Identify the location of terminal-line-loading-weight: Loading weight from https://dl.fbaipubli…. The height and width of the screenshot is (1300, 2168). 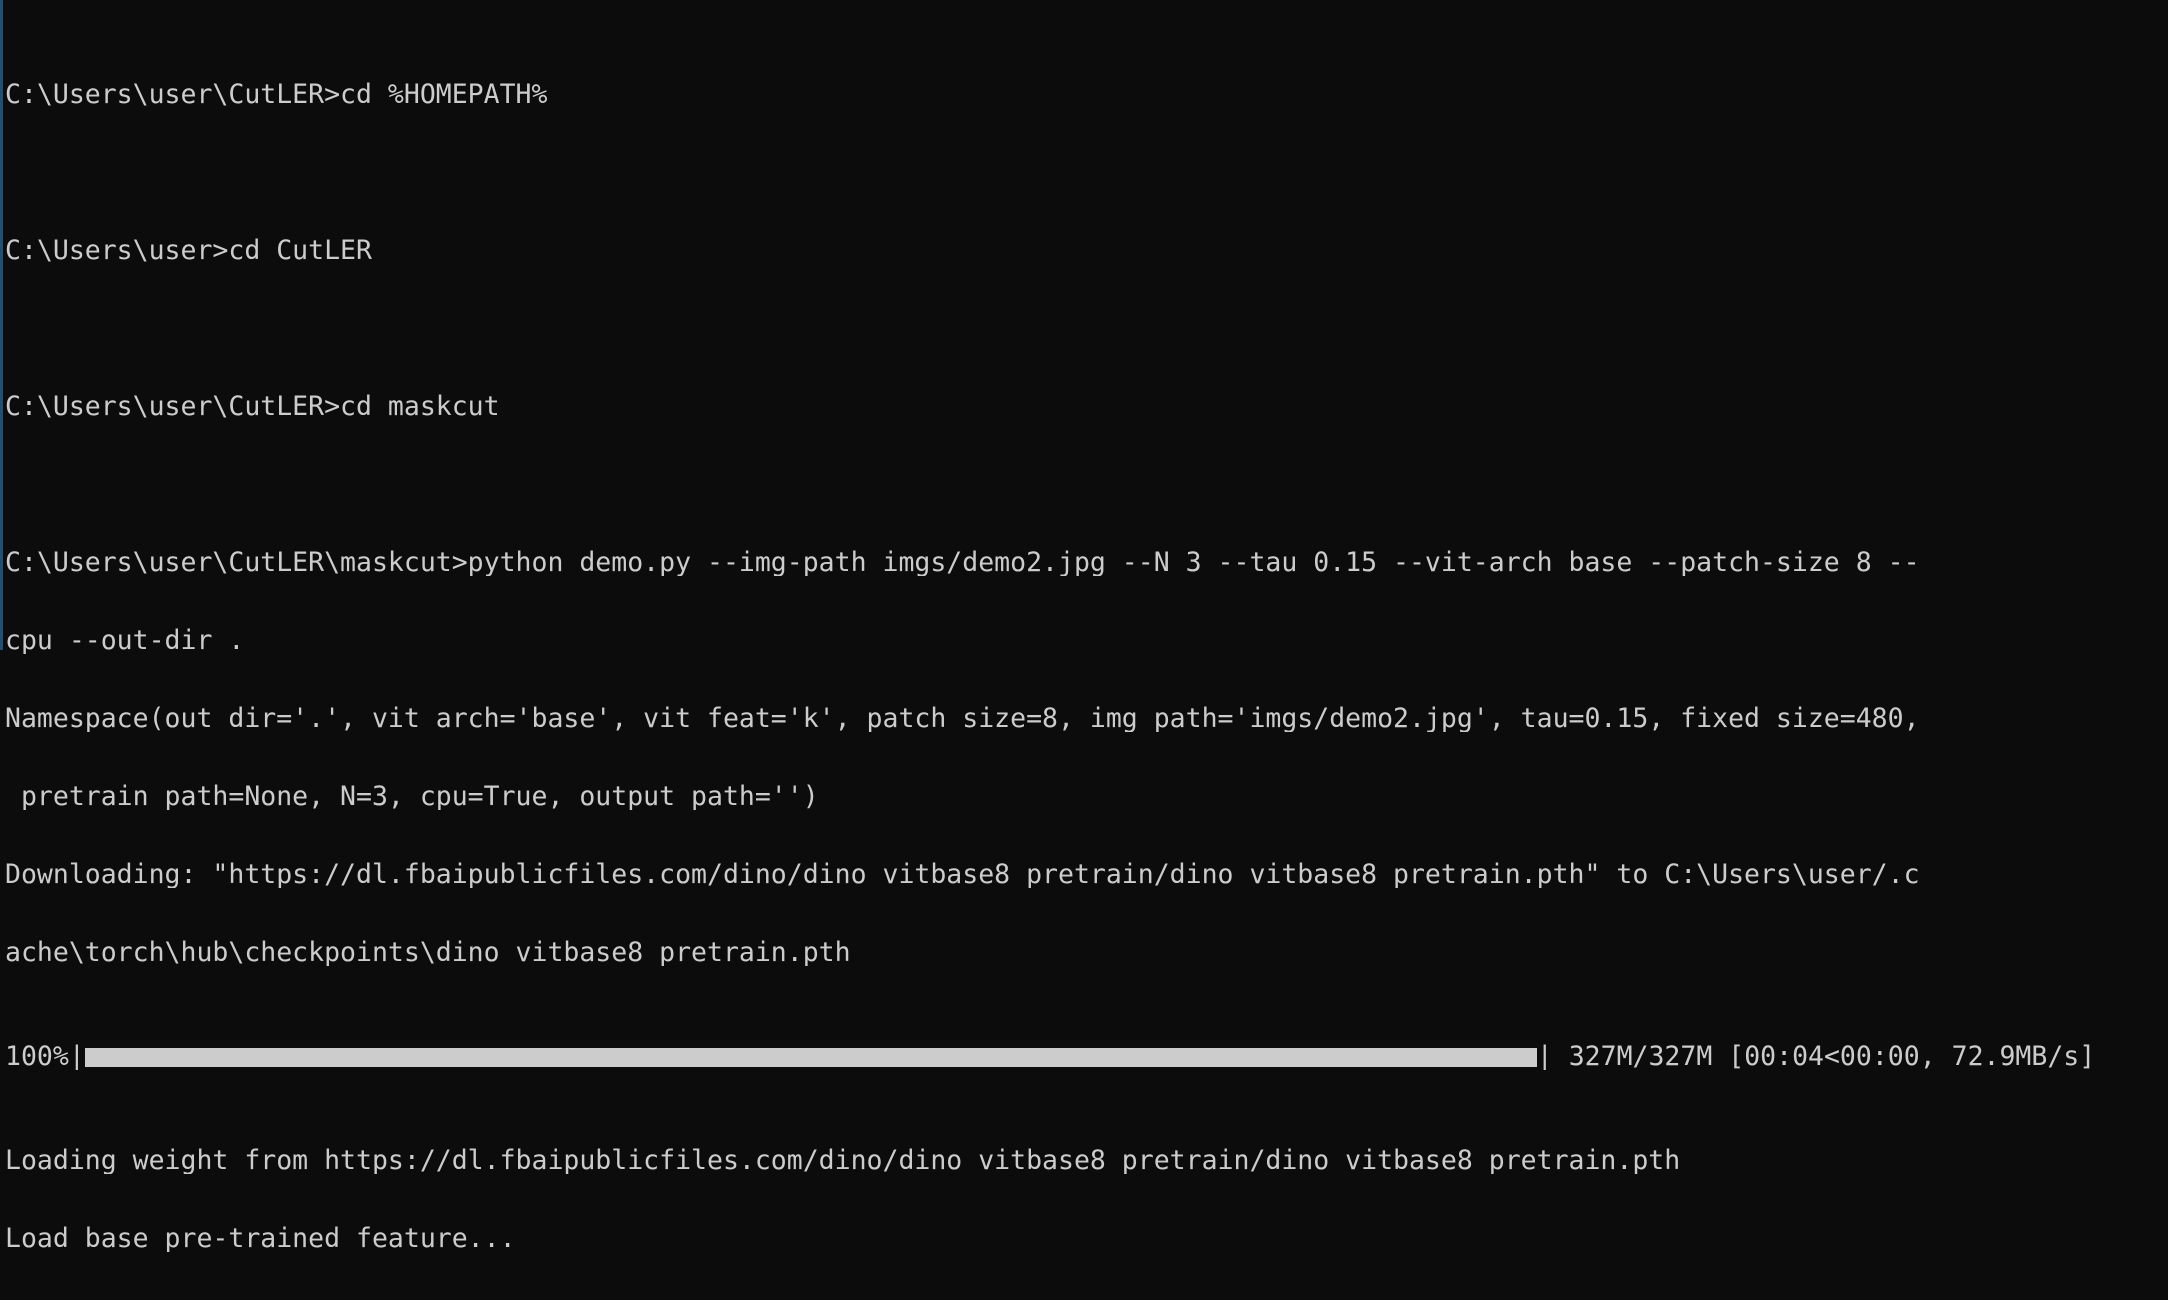
(843, 1161).